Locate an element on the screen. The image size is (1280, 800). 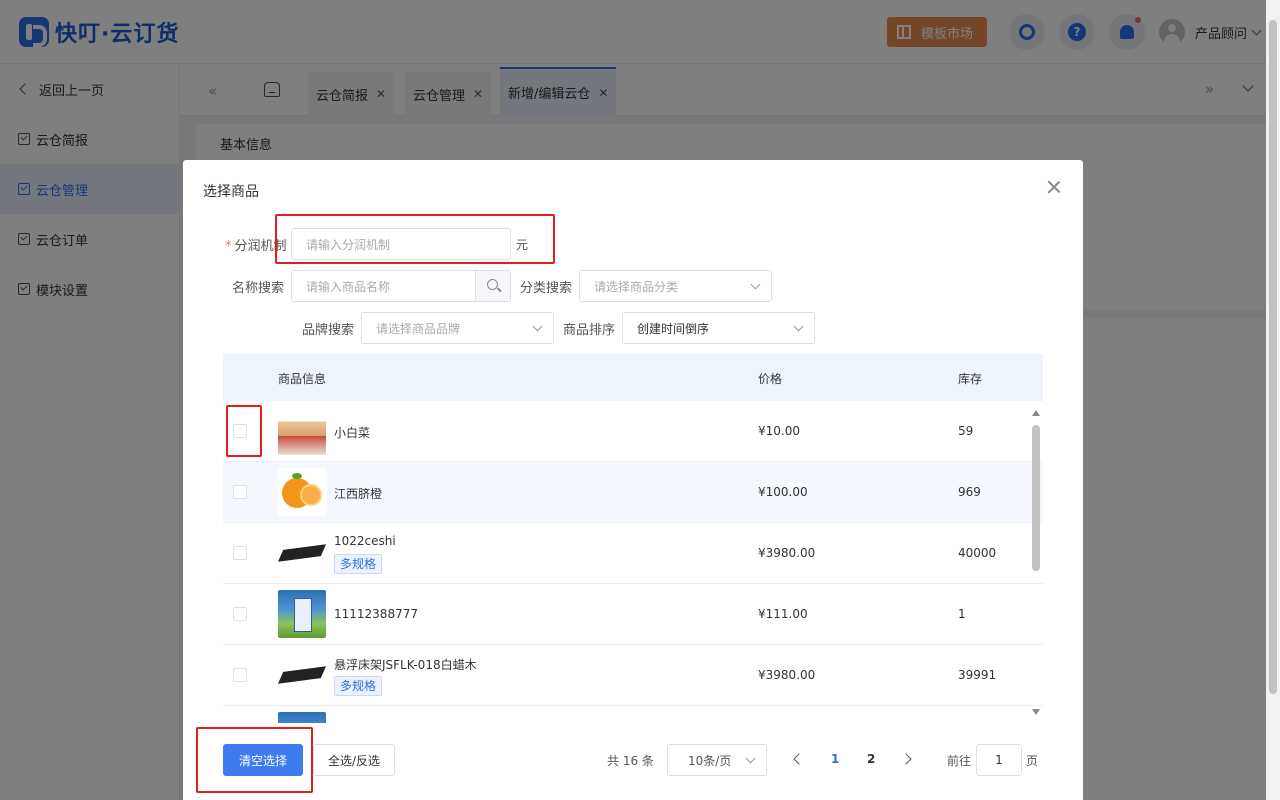
table-row: 悬浮床架JSFLK-018白蜡木 多规格 ¥3980.00 39991 is located at coordinates (633, 675).